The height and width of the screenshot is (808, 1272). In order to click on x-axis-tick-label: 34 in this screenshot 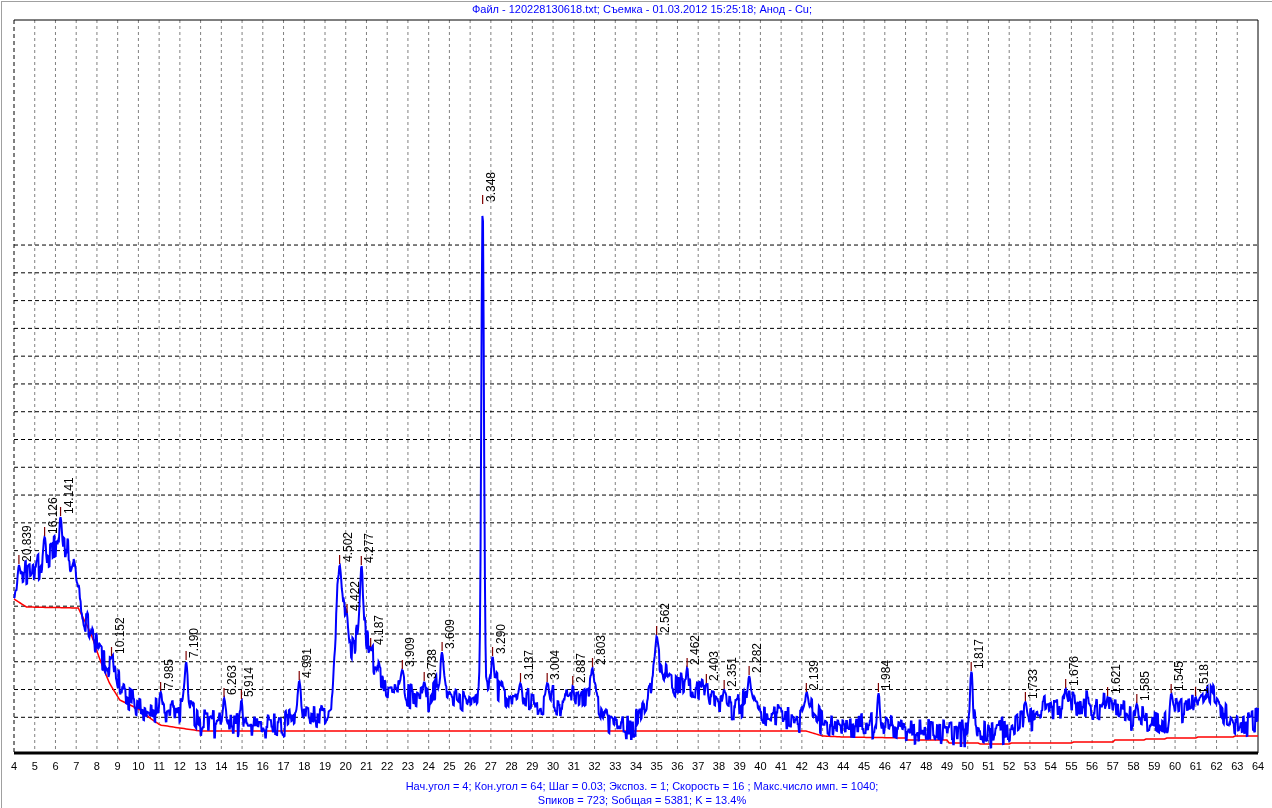, I will do `click(636, 766)`.